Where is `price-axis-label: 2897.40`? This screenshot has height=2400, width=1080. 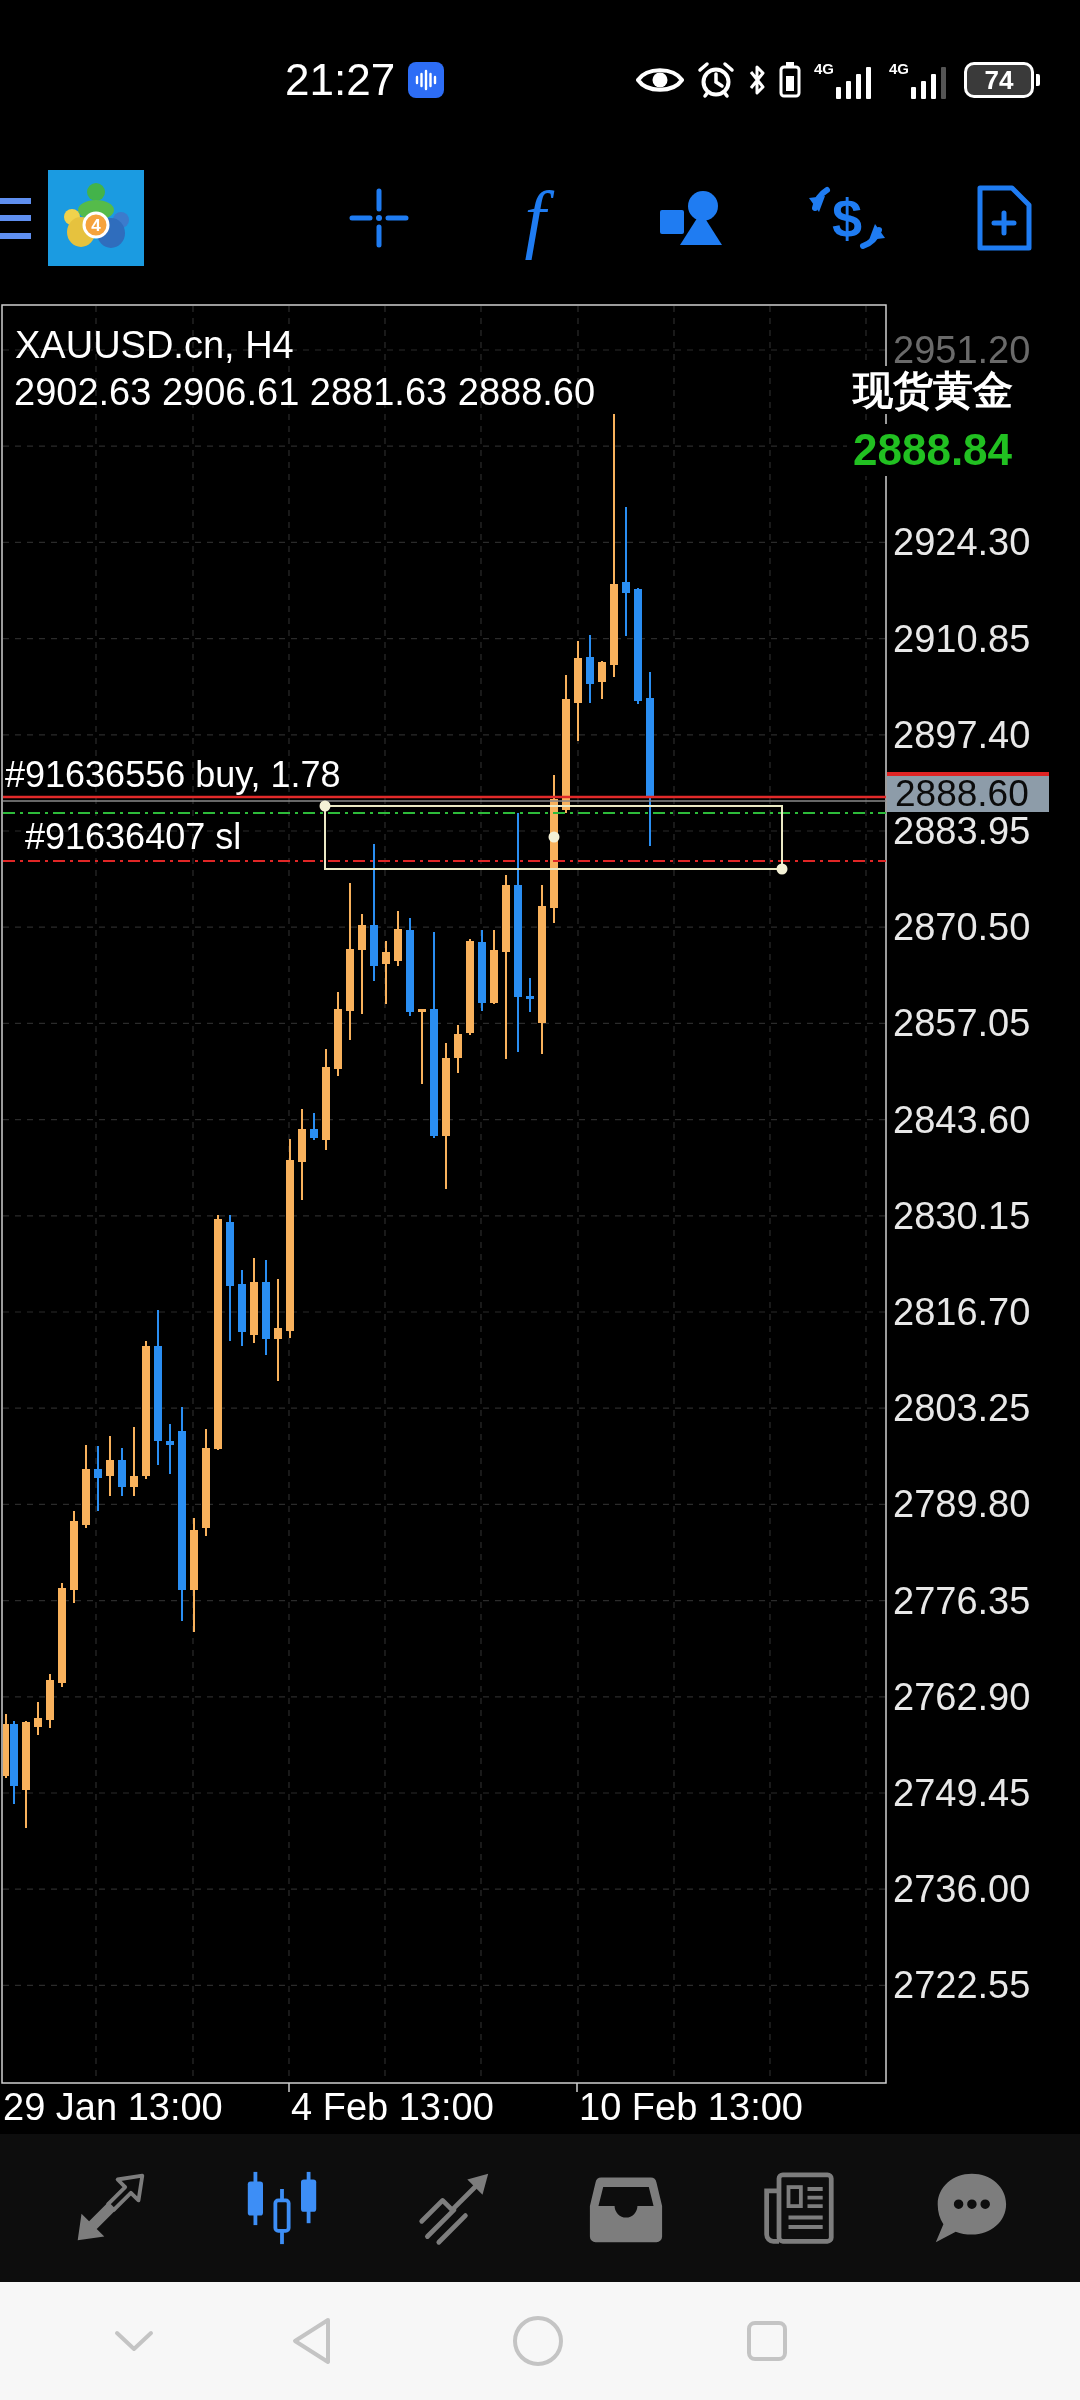
price-axis-label: 2897.40 is located at coordinates (962, 734).